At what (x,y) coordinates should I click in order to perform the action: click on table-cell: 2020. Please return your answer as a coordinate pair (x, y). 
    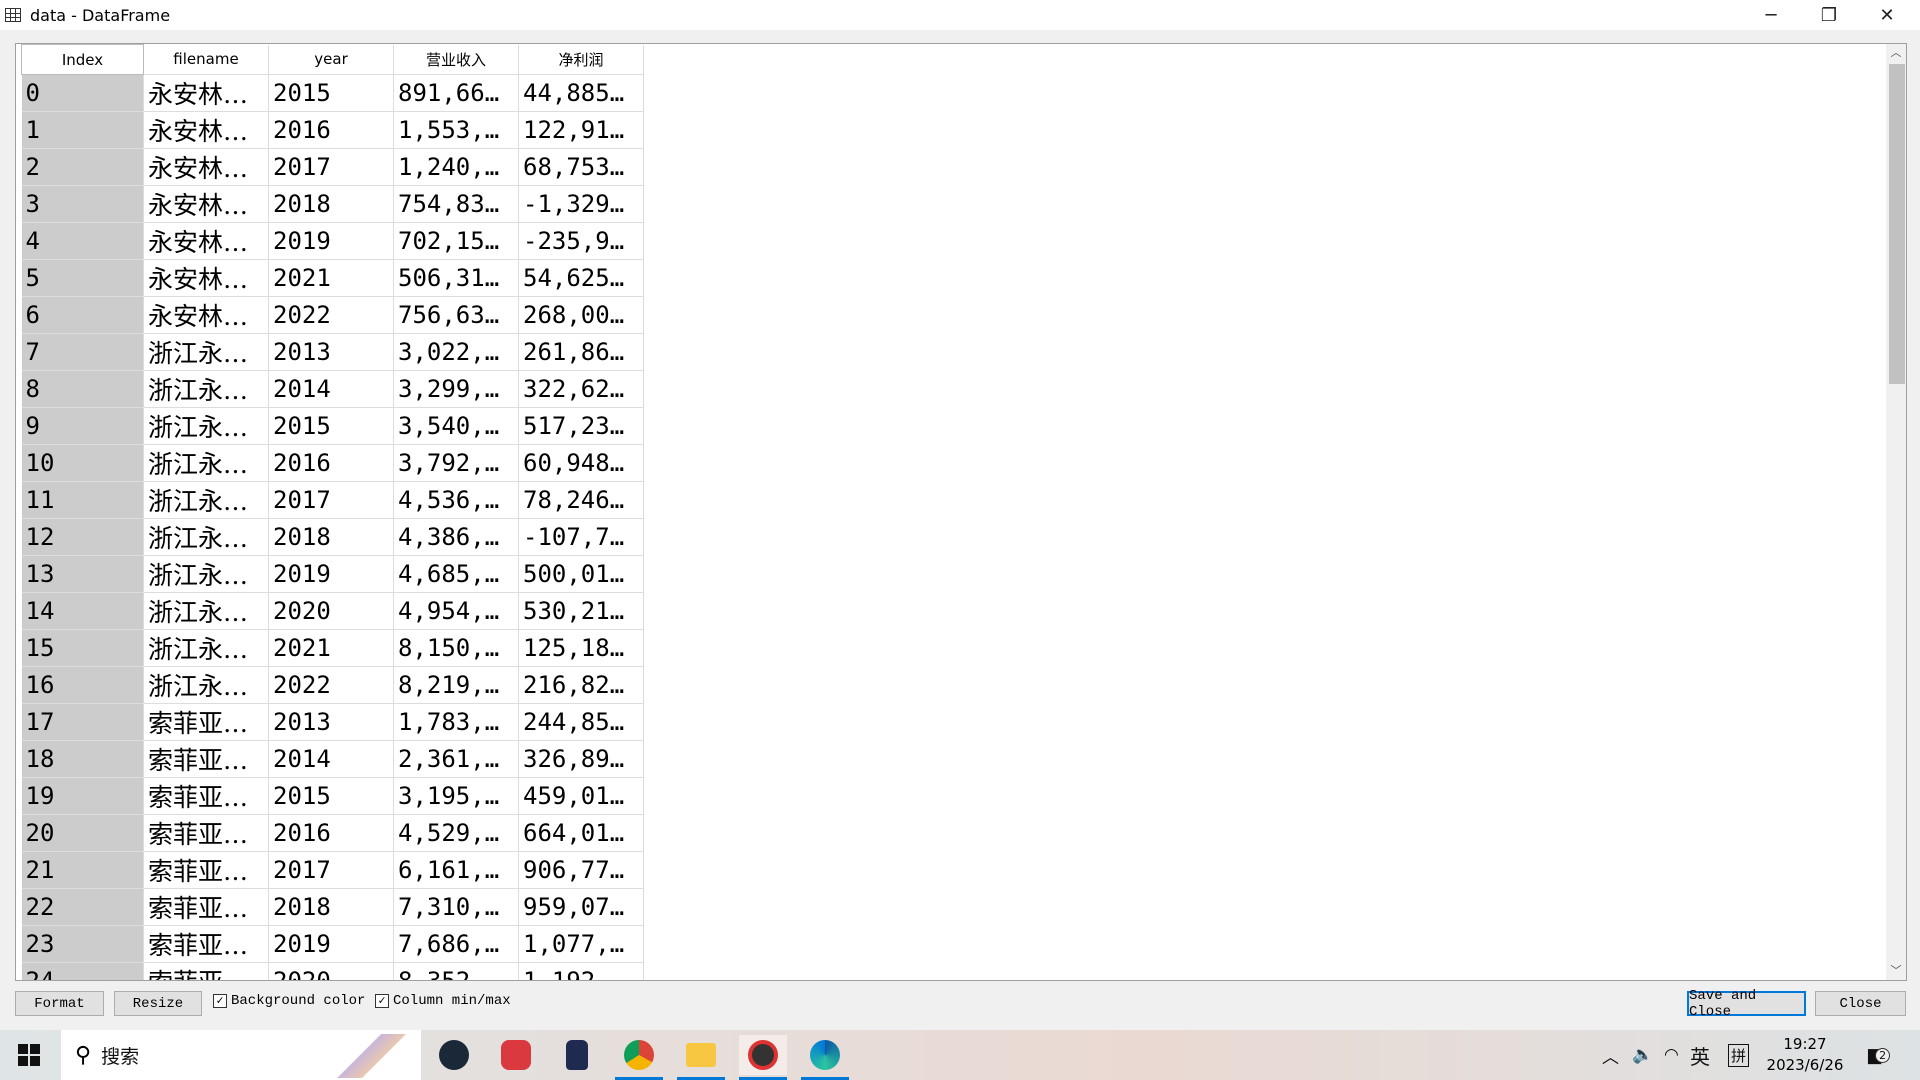
    Looking at the image, I should click on (331, 611).